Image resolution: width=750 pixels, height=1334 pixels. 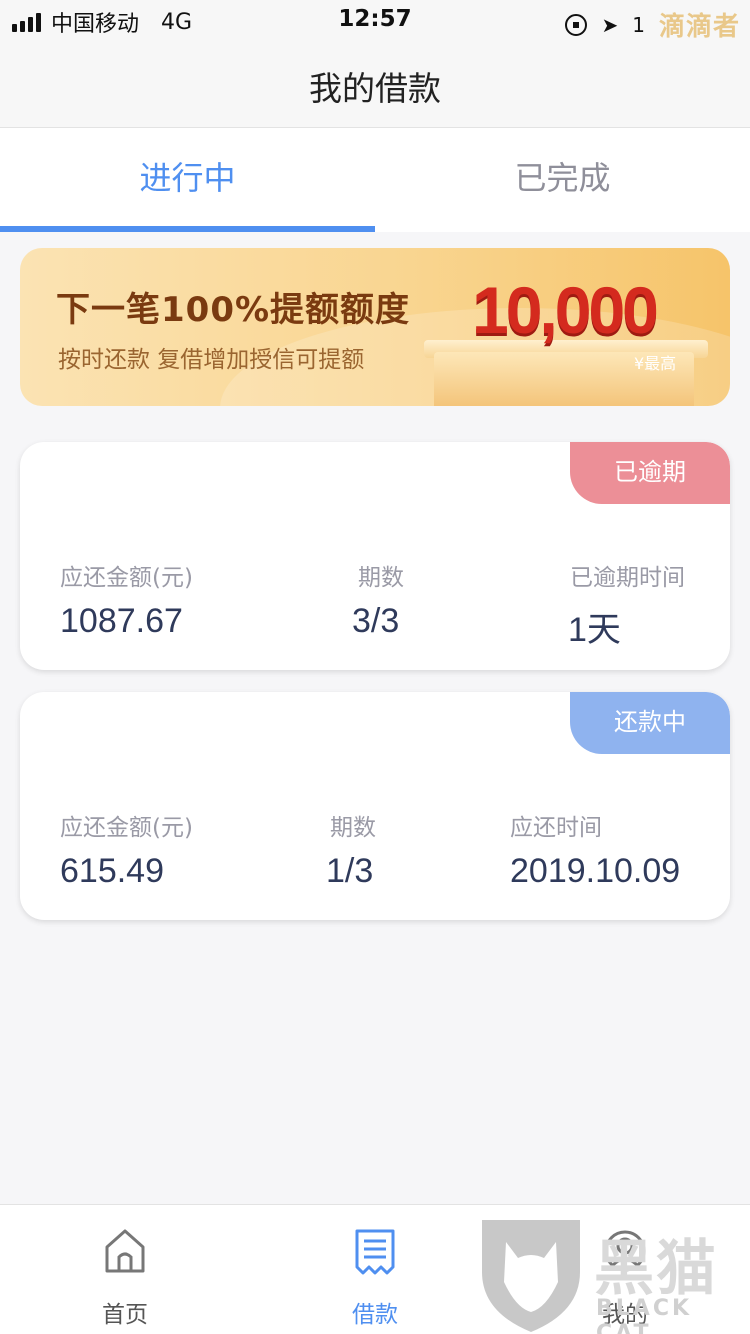 I want to click on tabbar-label-home: 首页, so click(x=125, y=1315).